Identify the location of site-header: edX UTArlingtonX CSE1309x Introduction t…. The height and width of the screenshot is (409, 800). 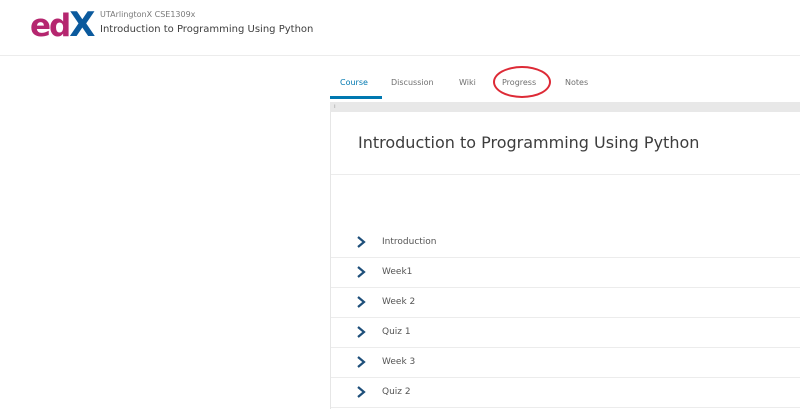
(400, 25).